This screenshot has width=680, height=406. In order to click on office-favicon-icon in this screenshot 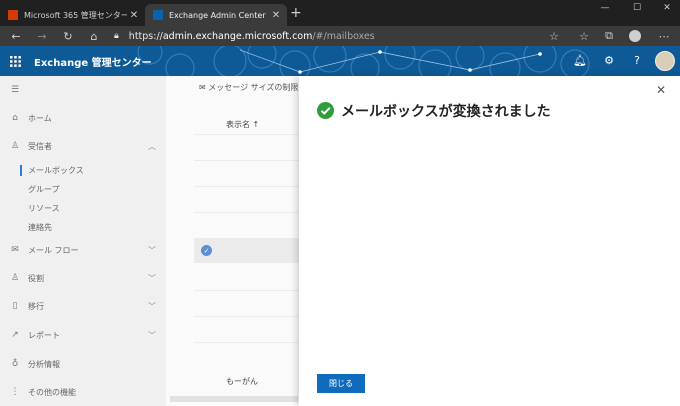, I will do `click(13, 15)`.